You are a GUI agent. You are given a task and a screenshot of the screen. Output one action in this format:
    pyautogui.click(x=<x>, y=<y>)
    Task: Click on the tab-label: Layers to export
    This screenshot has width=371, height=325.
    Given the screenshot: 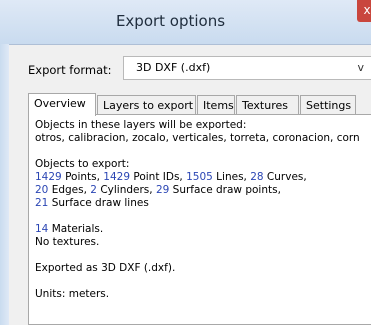 What is the action you would take?
    pyautogui.click(x=148, y=105)
    